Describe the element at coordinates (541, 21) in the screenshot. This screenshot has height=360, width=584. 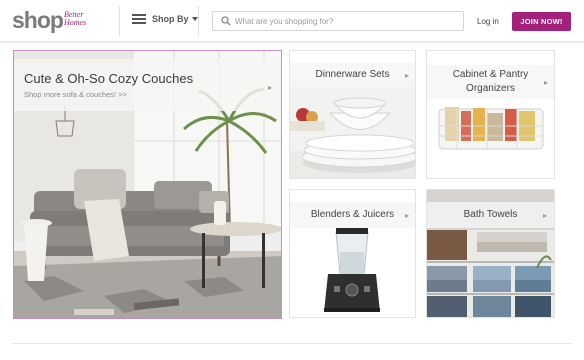
I see `join-now-button: JOIN NOW!` at that location.